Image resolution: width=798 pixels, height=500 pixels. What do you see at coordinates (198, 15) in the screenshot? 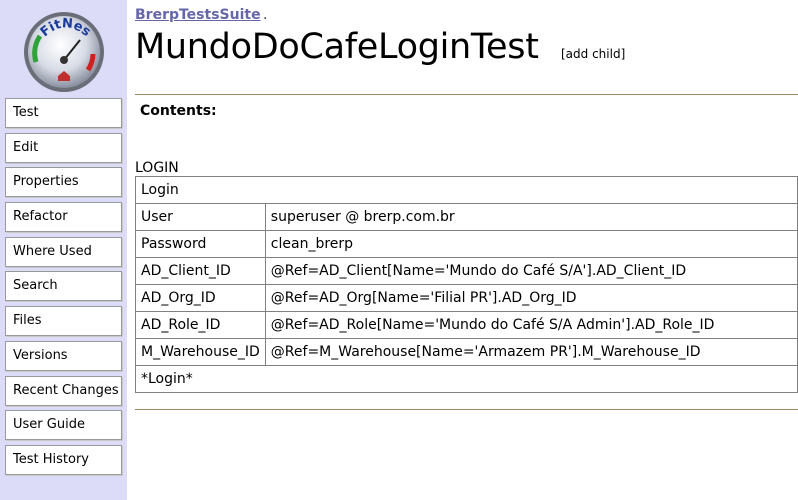
I see `breadcrumb-link: BrerpTestsSuite` at bounding box center [198, 15].